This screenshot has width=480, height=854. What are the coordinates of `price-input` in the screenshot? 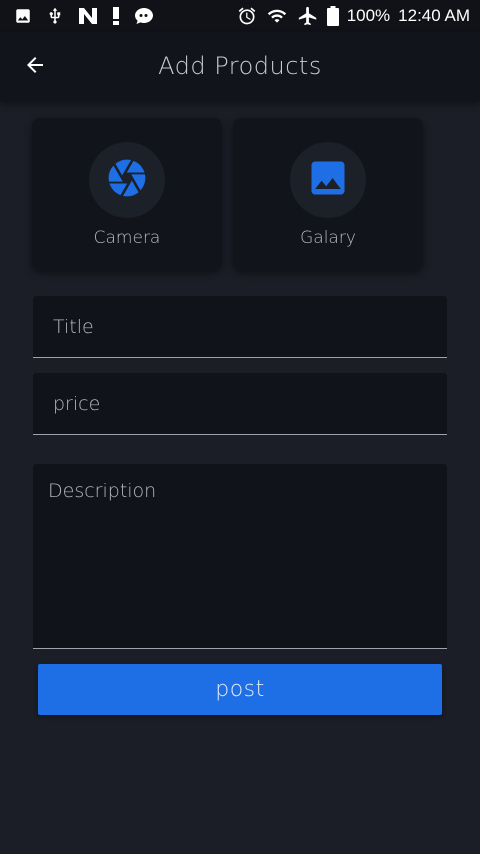 It's located at (240, 403).